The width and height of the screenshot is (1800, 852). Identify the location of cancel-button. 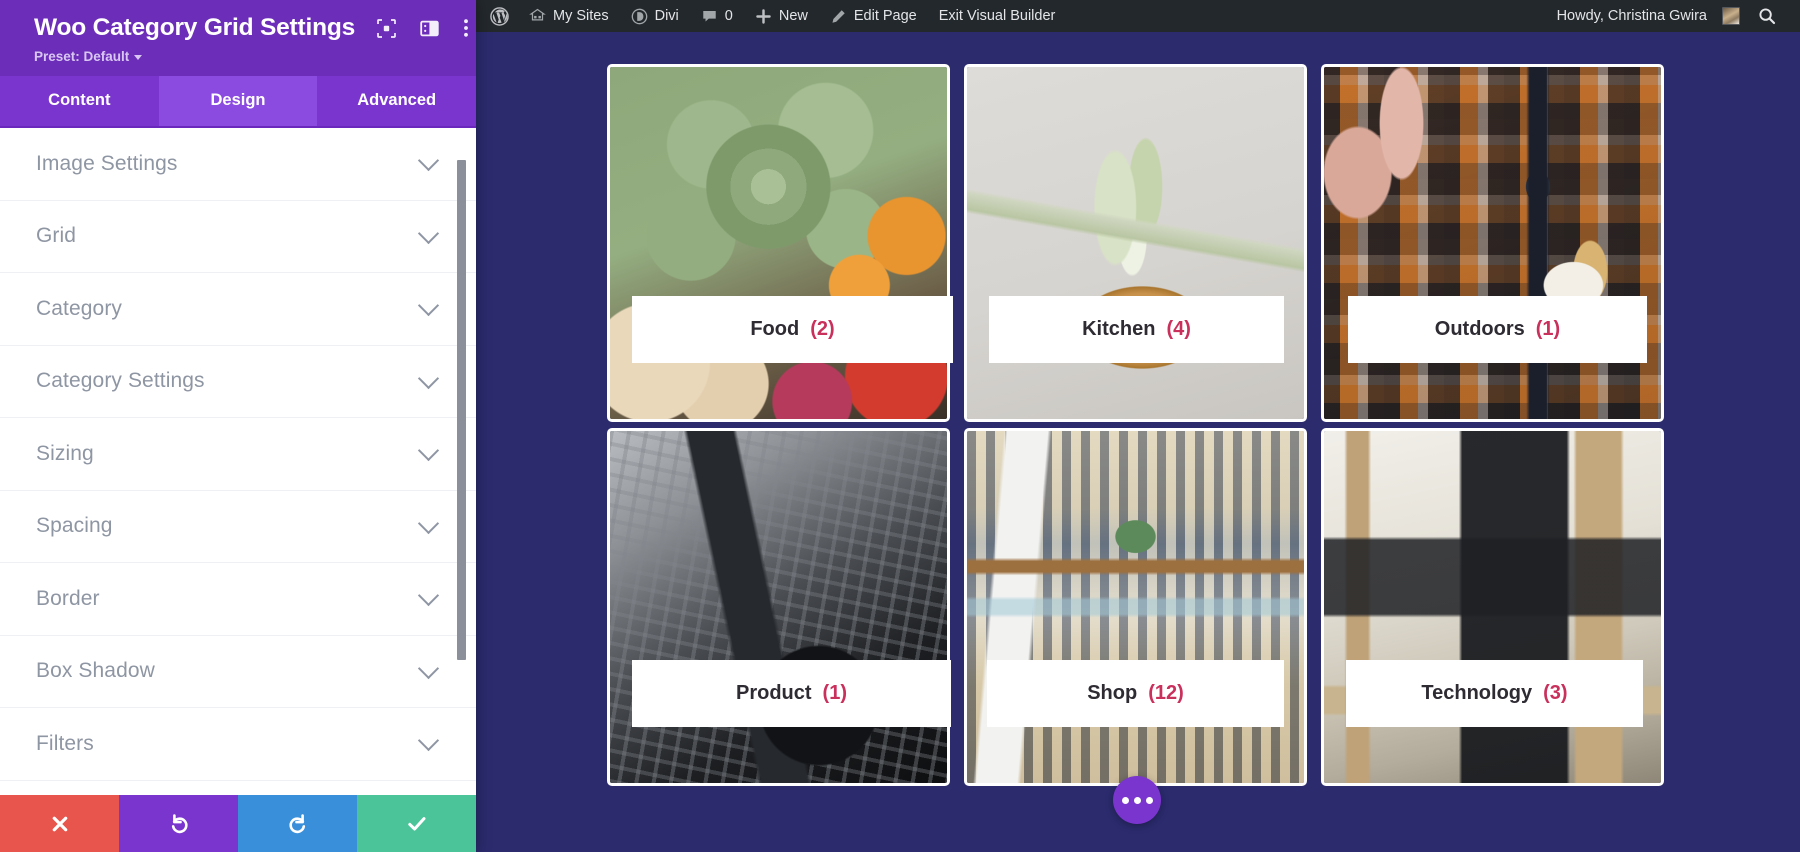
(59, 823).